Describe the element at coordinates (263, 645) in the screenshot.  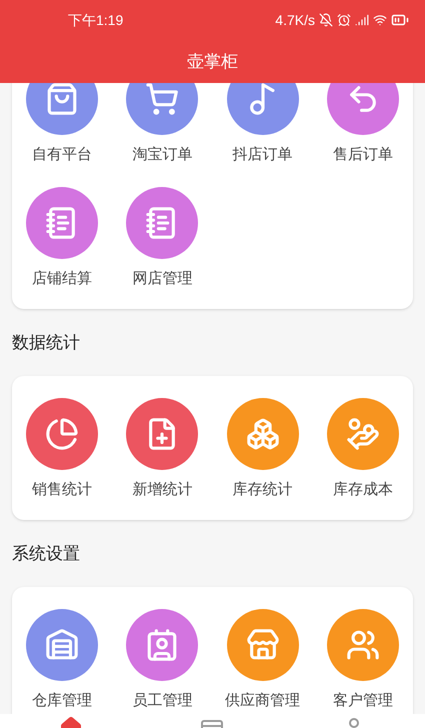
I see `store-icon` at that location.